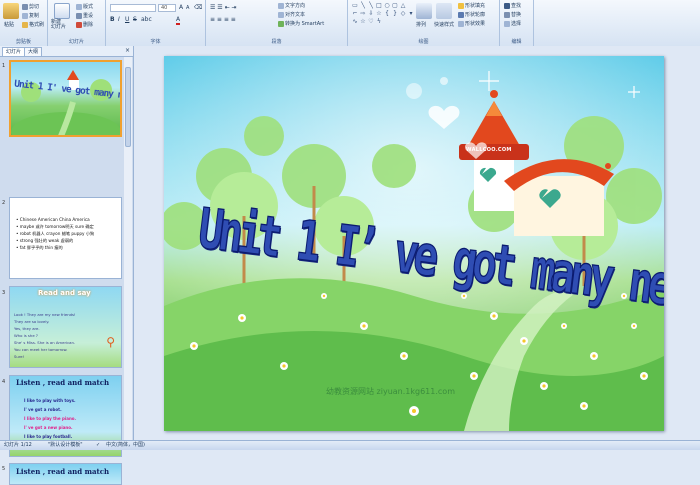 The image size is (700, 485). I want to click on slide-number-3: 3, so click(4, 293).